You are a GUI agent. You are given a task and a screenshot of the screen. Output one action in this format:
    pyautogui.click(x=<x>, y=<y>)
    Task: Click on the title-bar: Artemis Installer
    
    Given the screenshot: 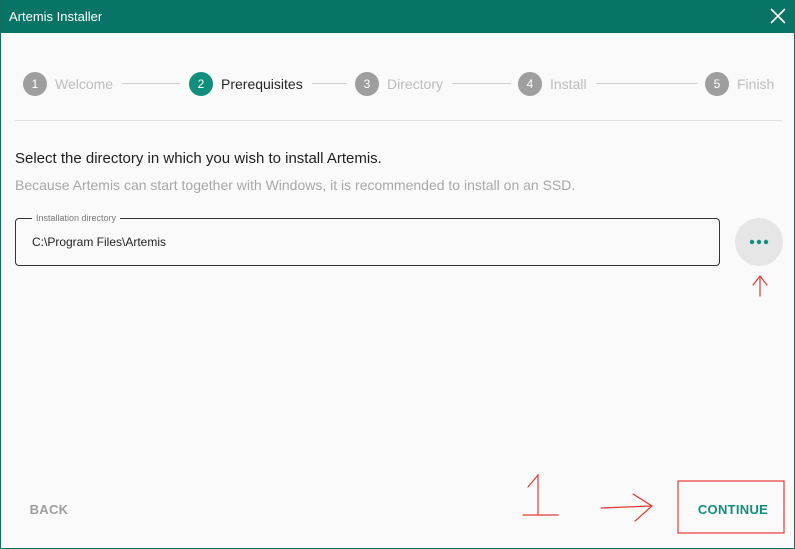 What is the action you would take?
    pyautogui.click(x=397, y=16)
    